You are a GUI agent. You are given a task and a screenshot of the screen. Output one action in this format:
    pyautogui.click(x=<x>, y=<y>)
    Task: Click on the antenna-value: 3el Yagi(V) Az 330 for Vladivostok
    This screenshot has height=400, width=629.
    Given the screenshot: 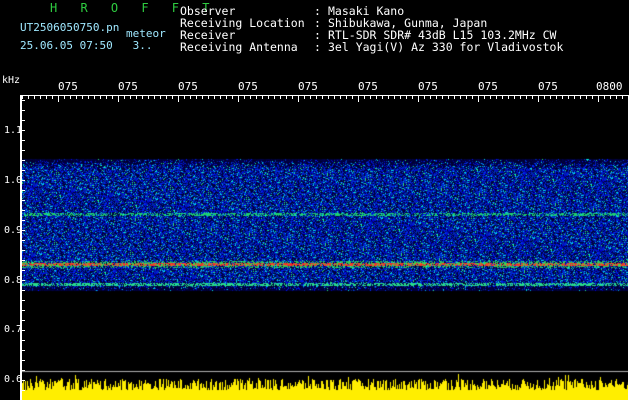 What is the action you would take?
    pyautogui.click(x=446, y=47)
    